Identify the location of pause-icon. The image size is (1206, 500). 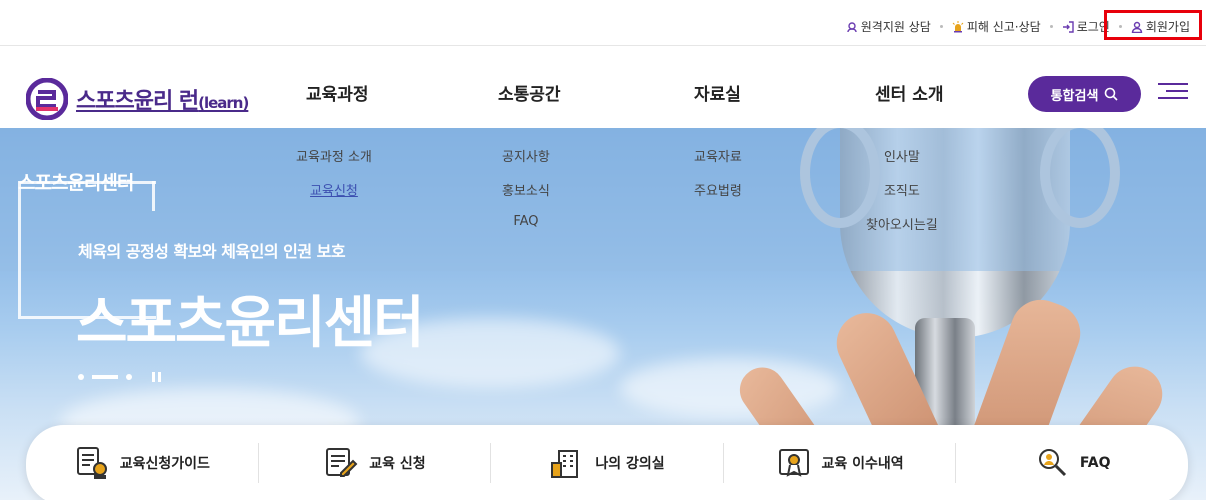
(156, 377).